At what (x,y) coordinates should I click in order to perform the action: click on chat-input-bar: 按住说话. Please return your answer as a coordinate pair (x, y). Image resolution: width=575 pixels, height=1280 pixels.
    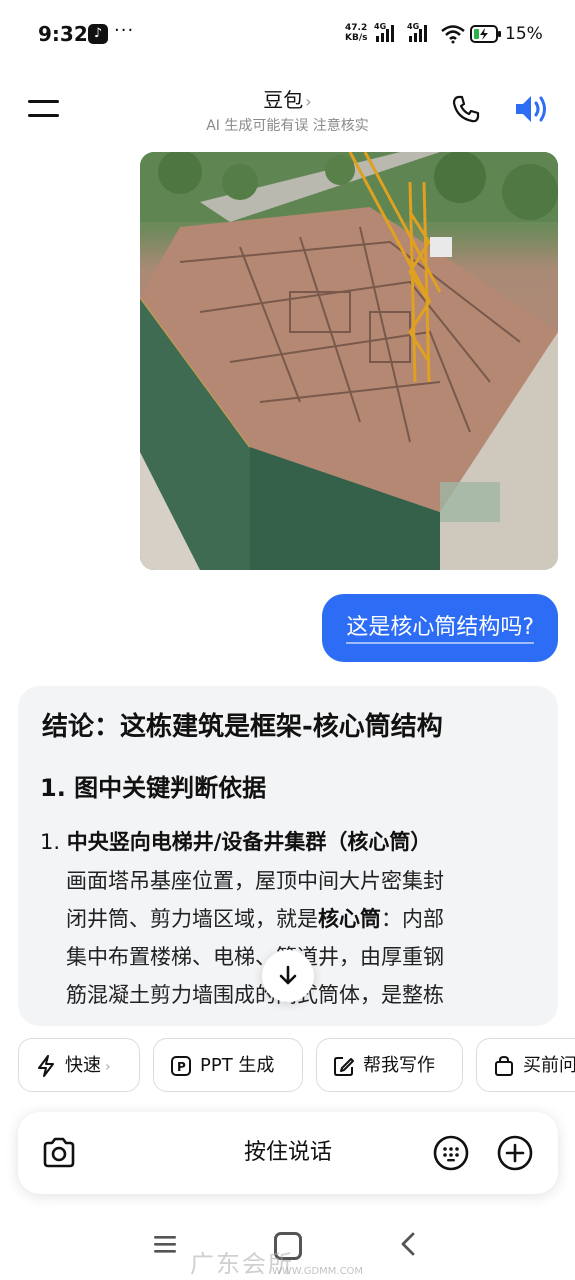
    Looking at the image, I should click on (288, 1153).